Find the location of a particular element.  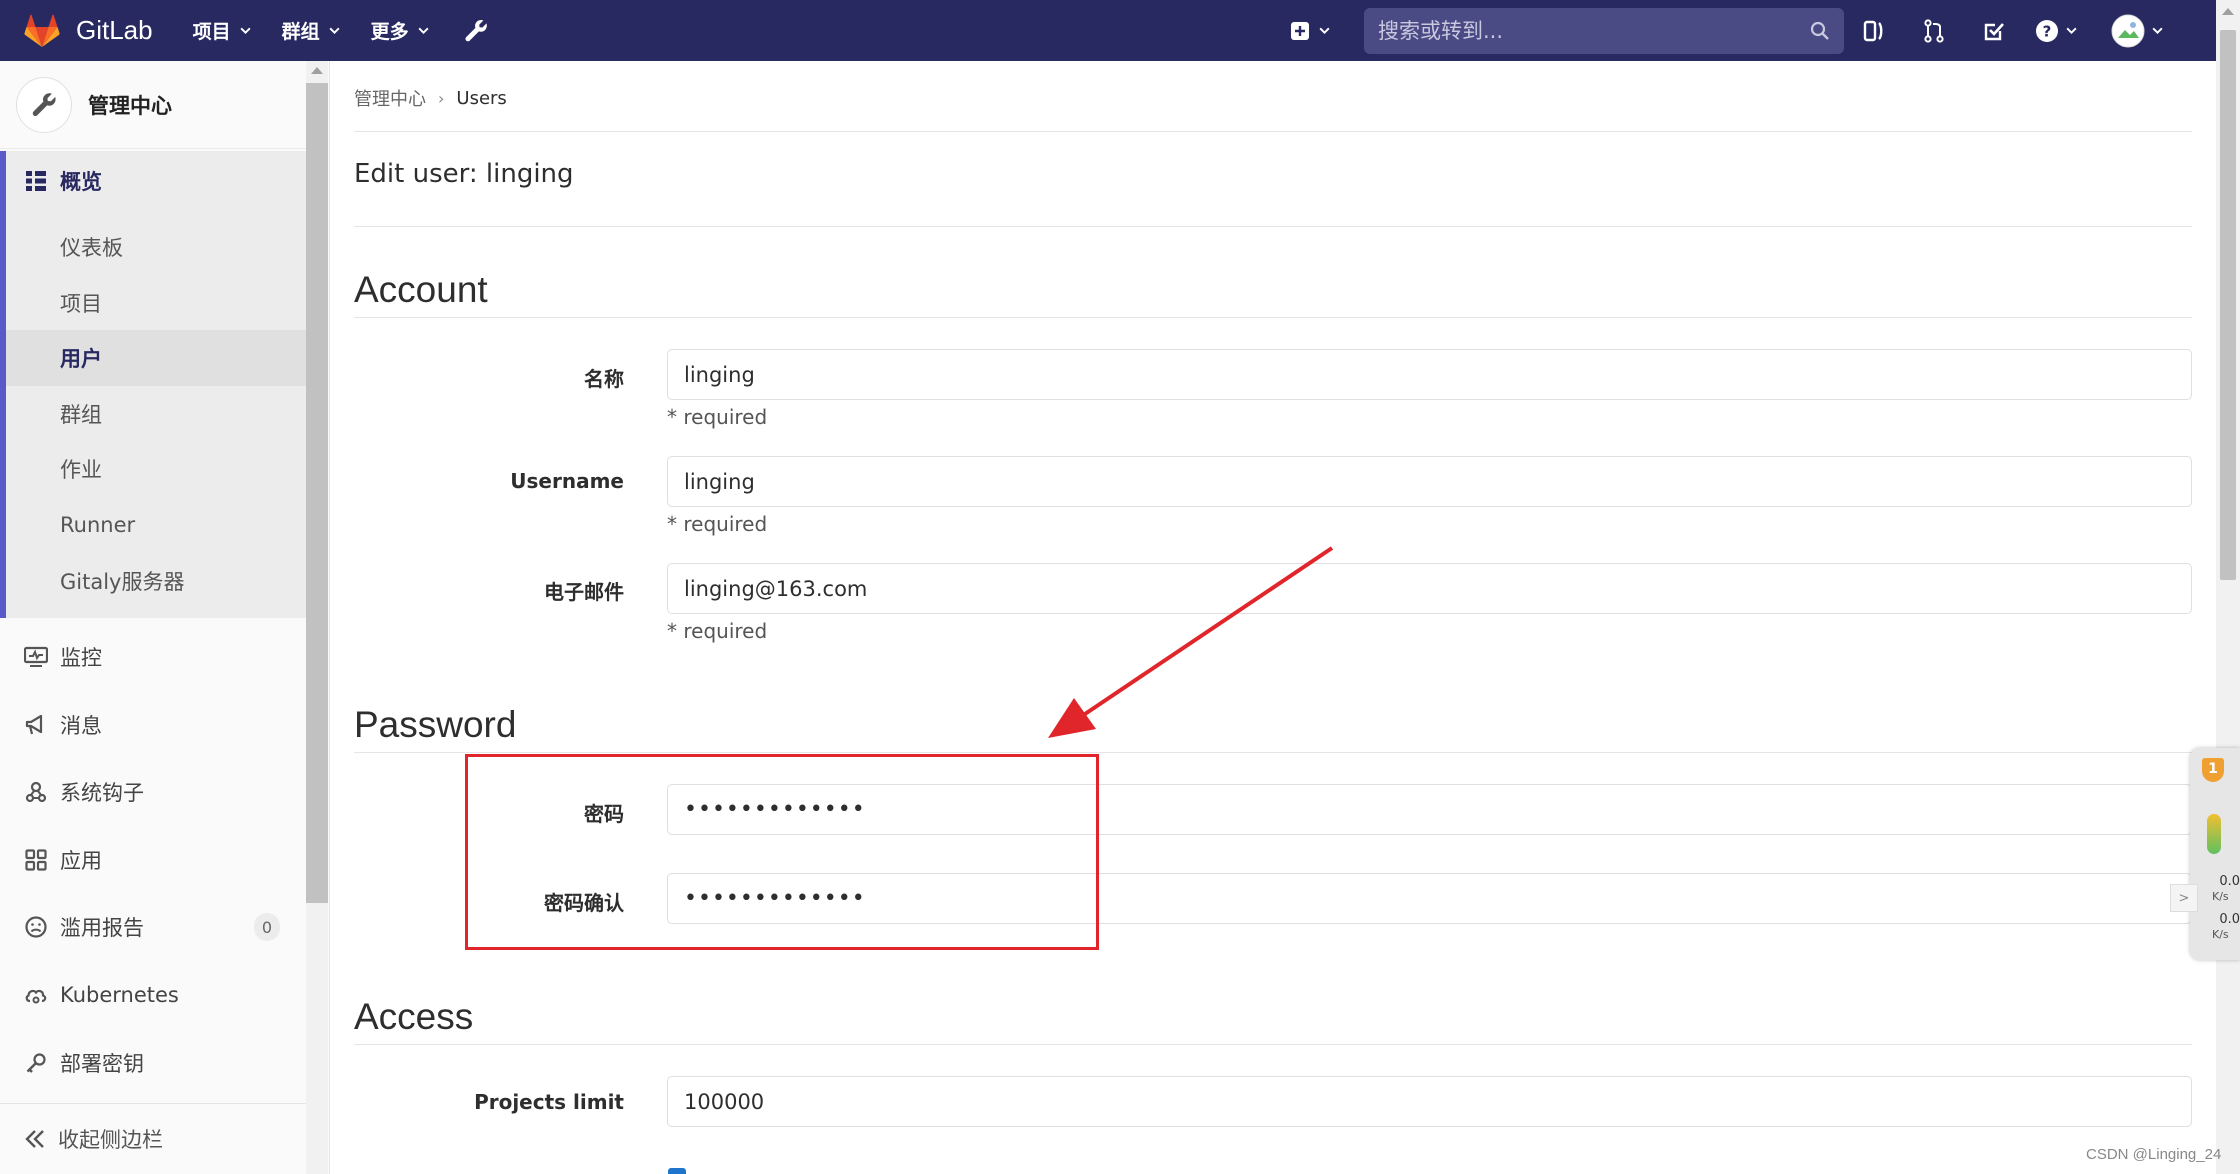

sidebar-scrollbar is located at coordinates (317, 617).